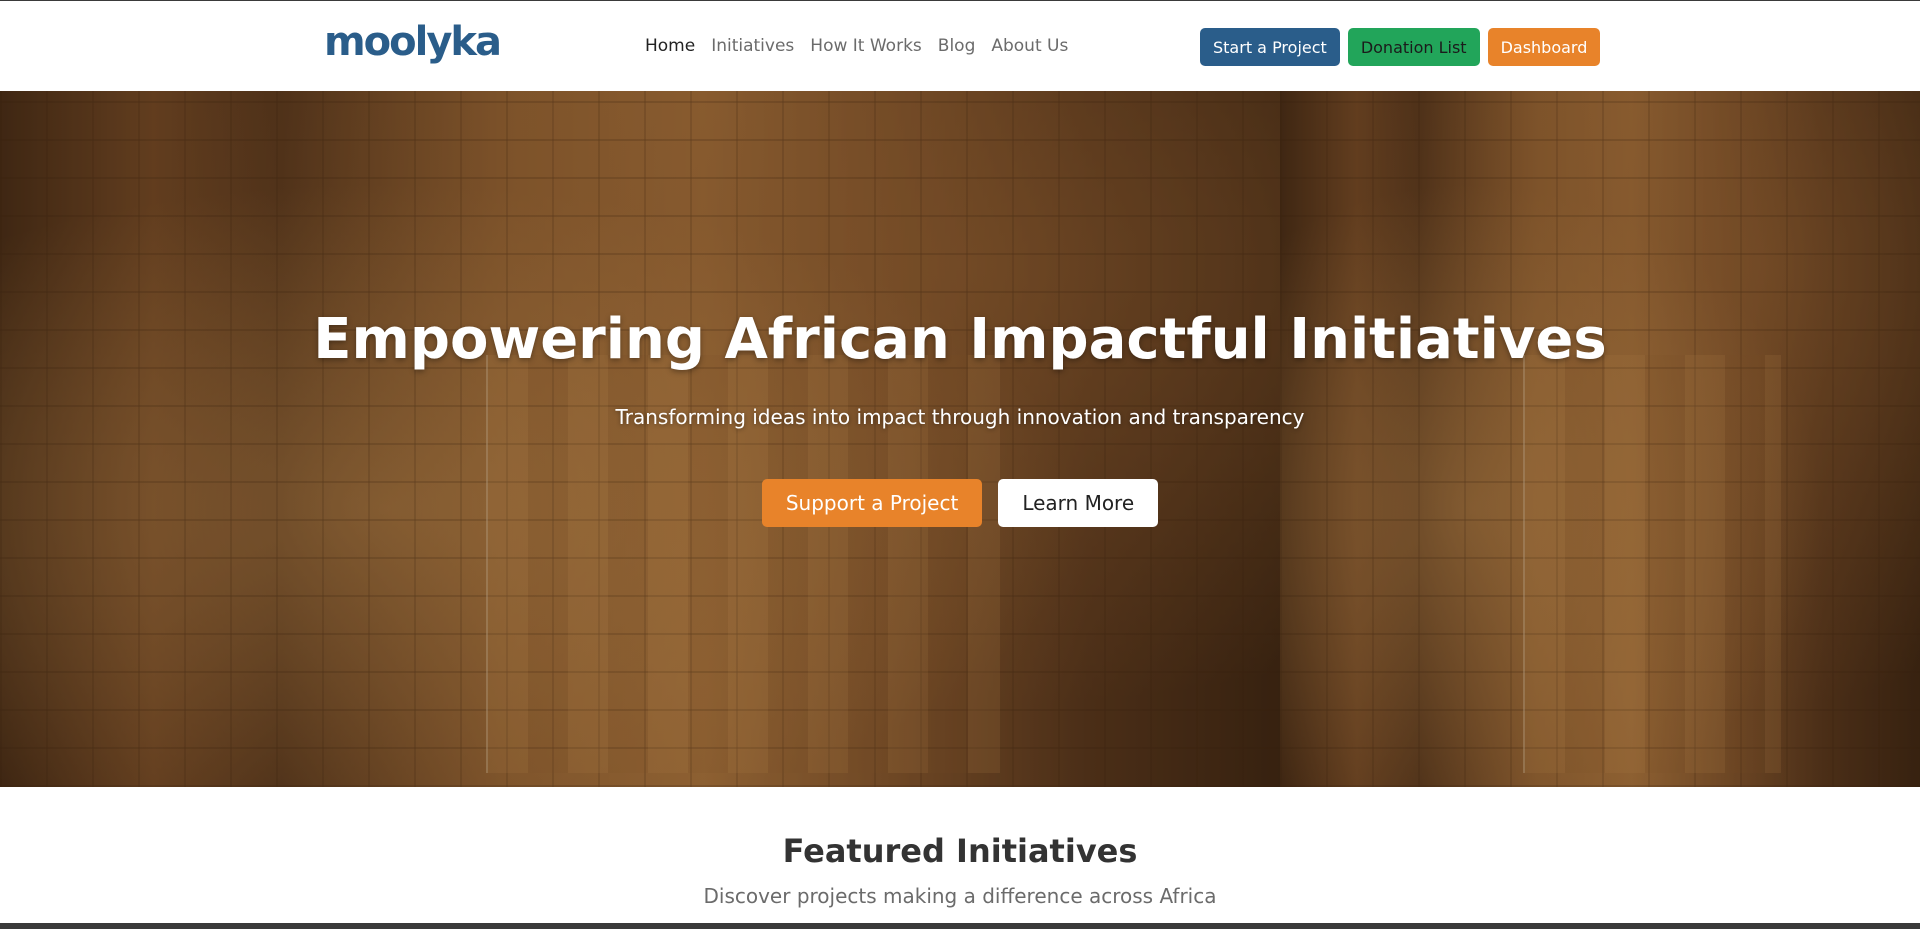  Describe the element at coordinates (957, 46) in the screenshot. I see `nav-link-blog: Blog` at that location.